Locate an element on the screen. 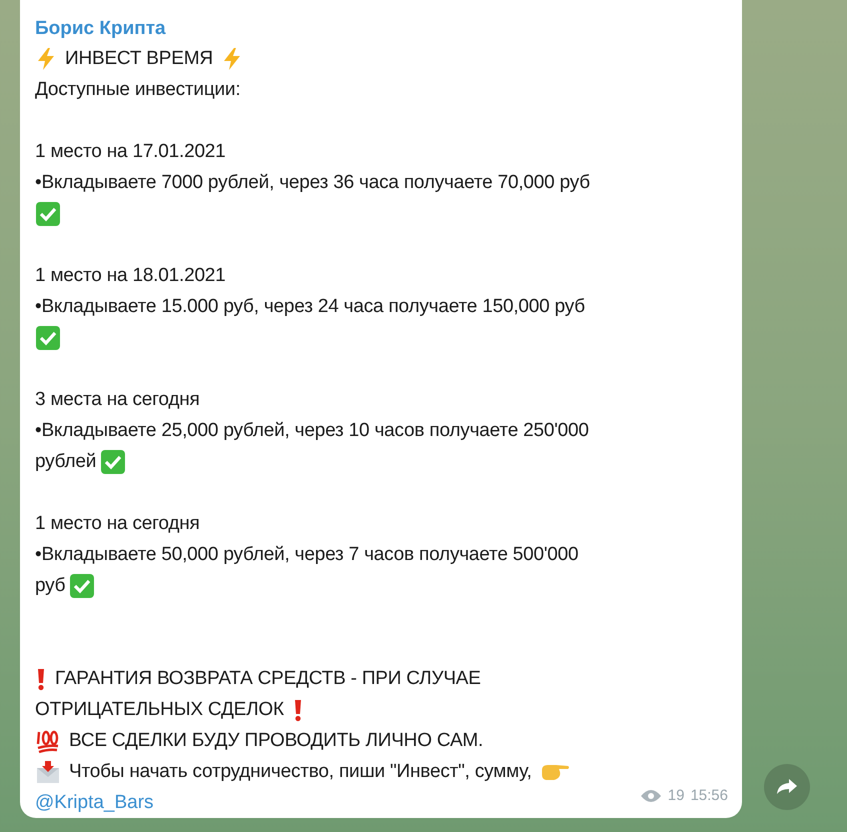  eye-icon is located at coordinates (651, 795).